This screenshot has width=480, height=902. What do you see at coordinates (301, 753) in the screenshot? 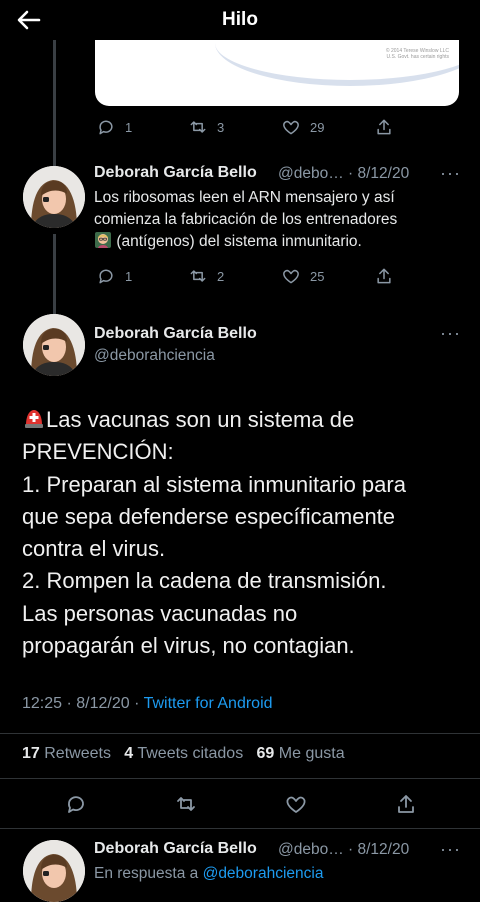
I see `likes-stat: 69 Me gusta` at bounding box center [301, 753].